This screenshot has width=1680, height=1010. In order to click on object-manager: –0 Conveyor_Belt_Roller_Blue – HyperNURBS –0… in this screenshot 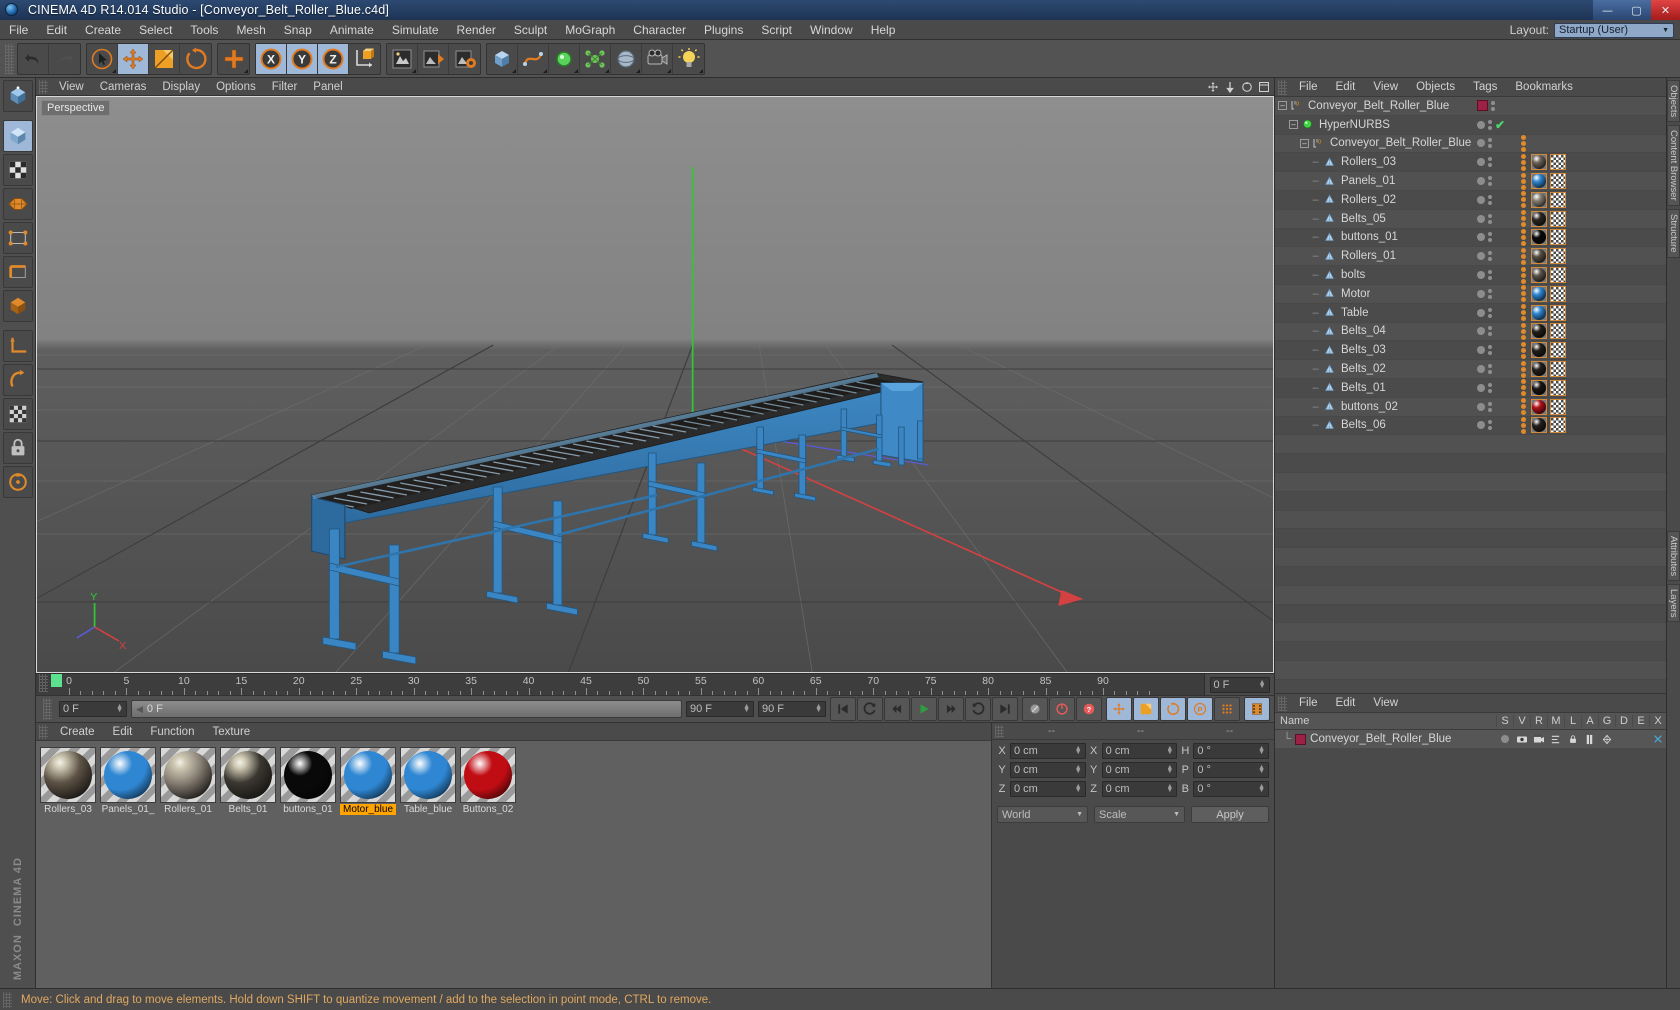, I will do `click(1470, 395)`.